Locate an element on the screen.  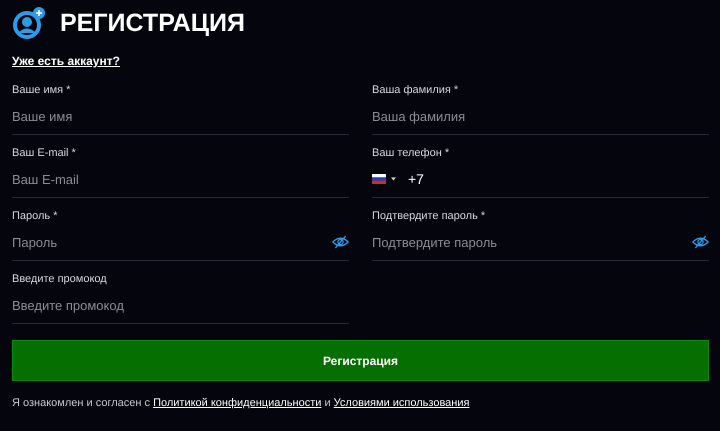
input-field: Пароль is located at coordinates (170, 242).